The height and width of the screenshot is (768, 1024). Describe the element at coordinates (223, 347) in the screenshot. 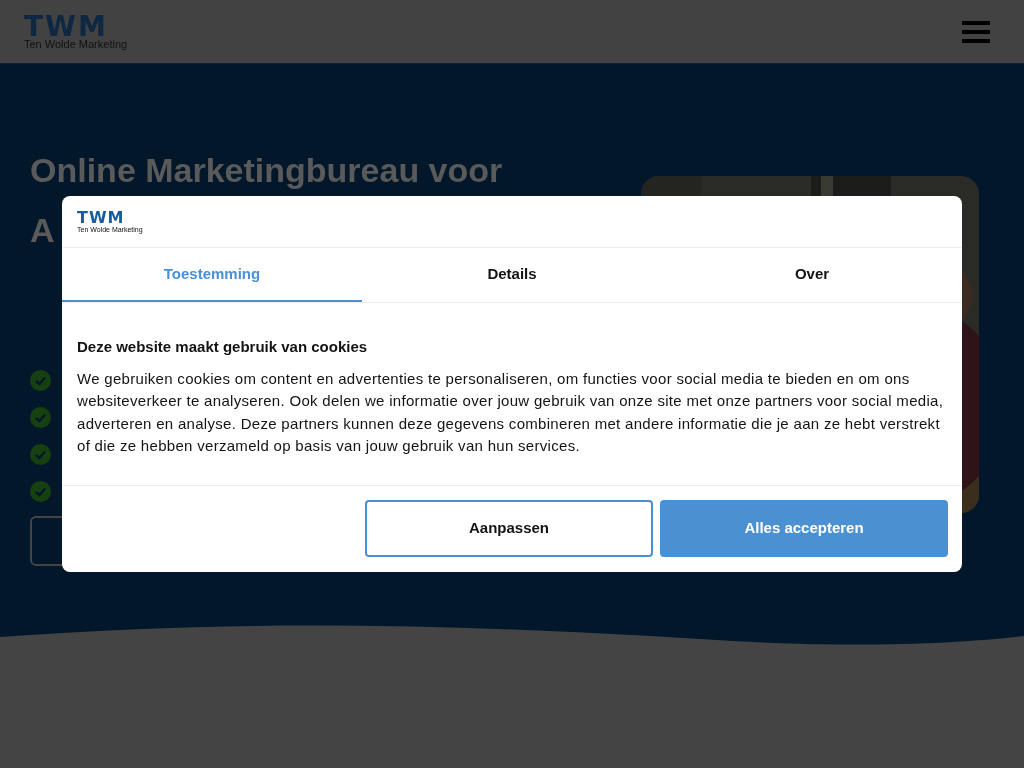

I see `dialog-title: Deze website maakt gebruik van cookies` at that location.